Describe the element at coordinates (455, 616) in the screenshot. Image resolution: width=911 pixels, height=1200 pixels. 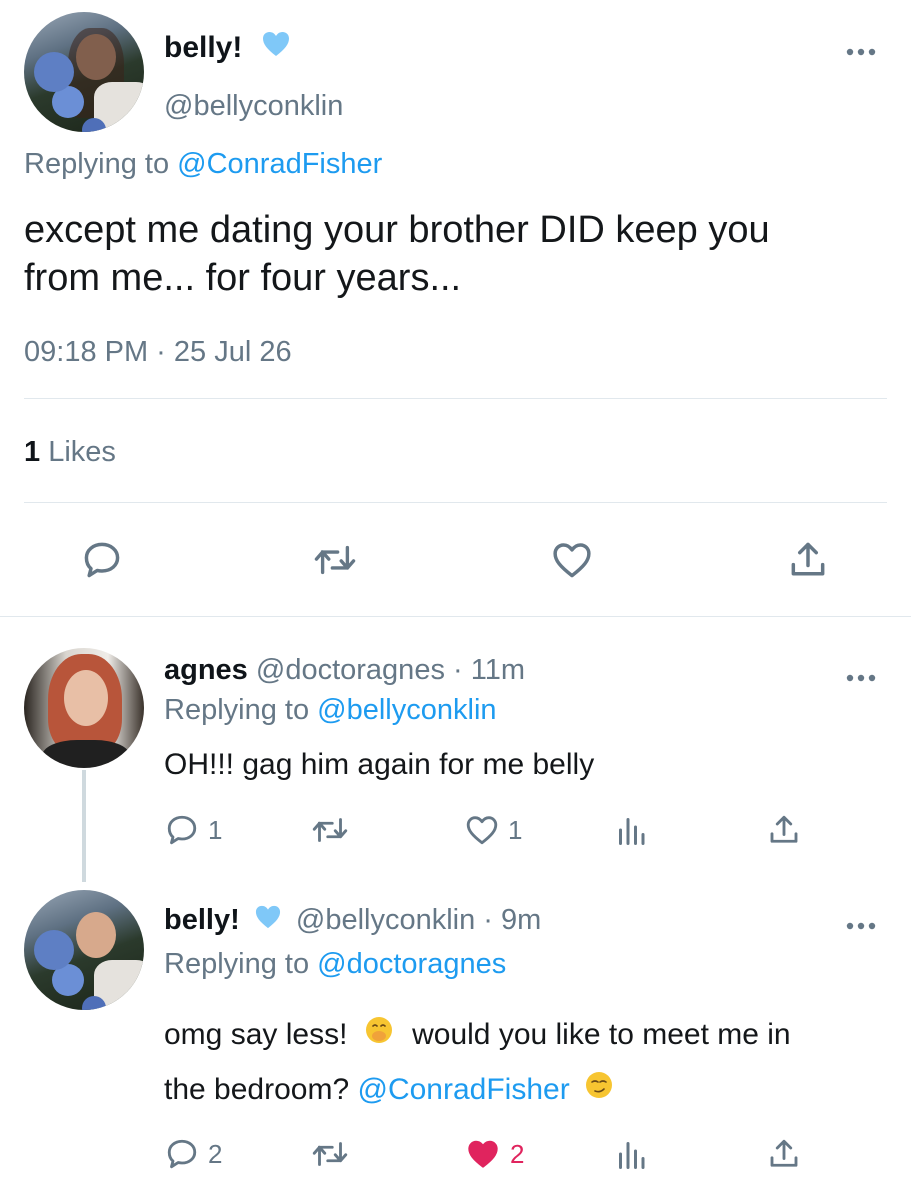
I see `section-divider` at that location.